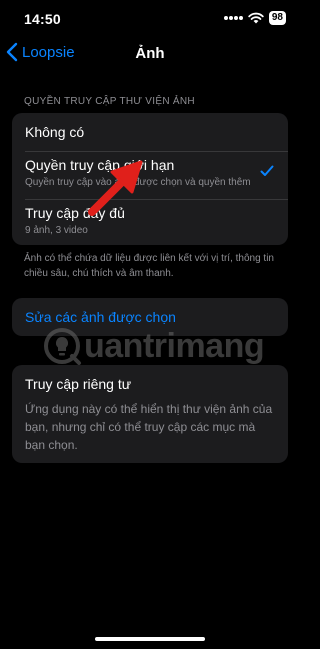  What do you see at coordinates (100, 317) in the screenshot?
I see `edit-selected-photos-button: Sửa các ảnh được chọn` at bounding box center [100, 317].